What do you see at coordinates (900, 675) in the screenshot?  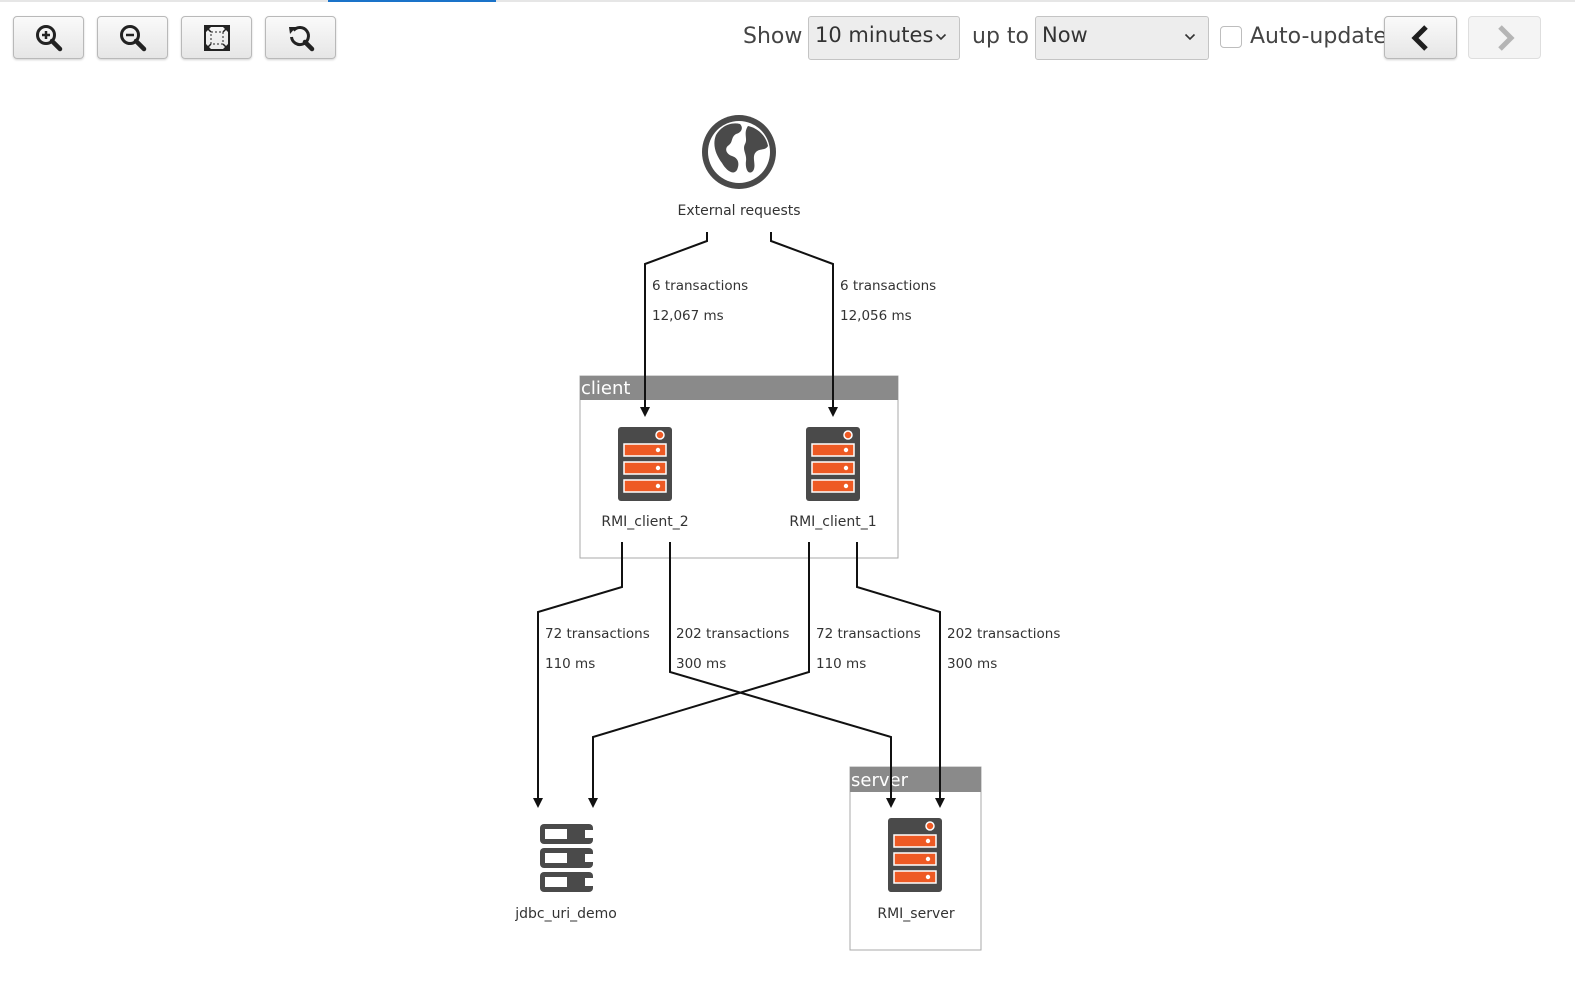 I see `edge-client1-to-server` at bounding box center [900, 675].